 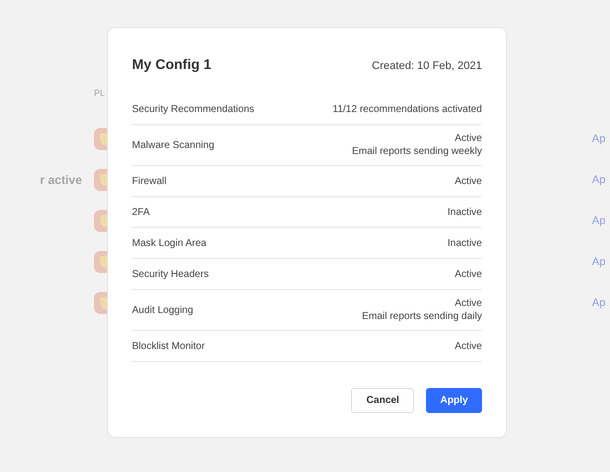 I want to click on dialog-title: My Config 1, so click(x=172, y=64).